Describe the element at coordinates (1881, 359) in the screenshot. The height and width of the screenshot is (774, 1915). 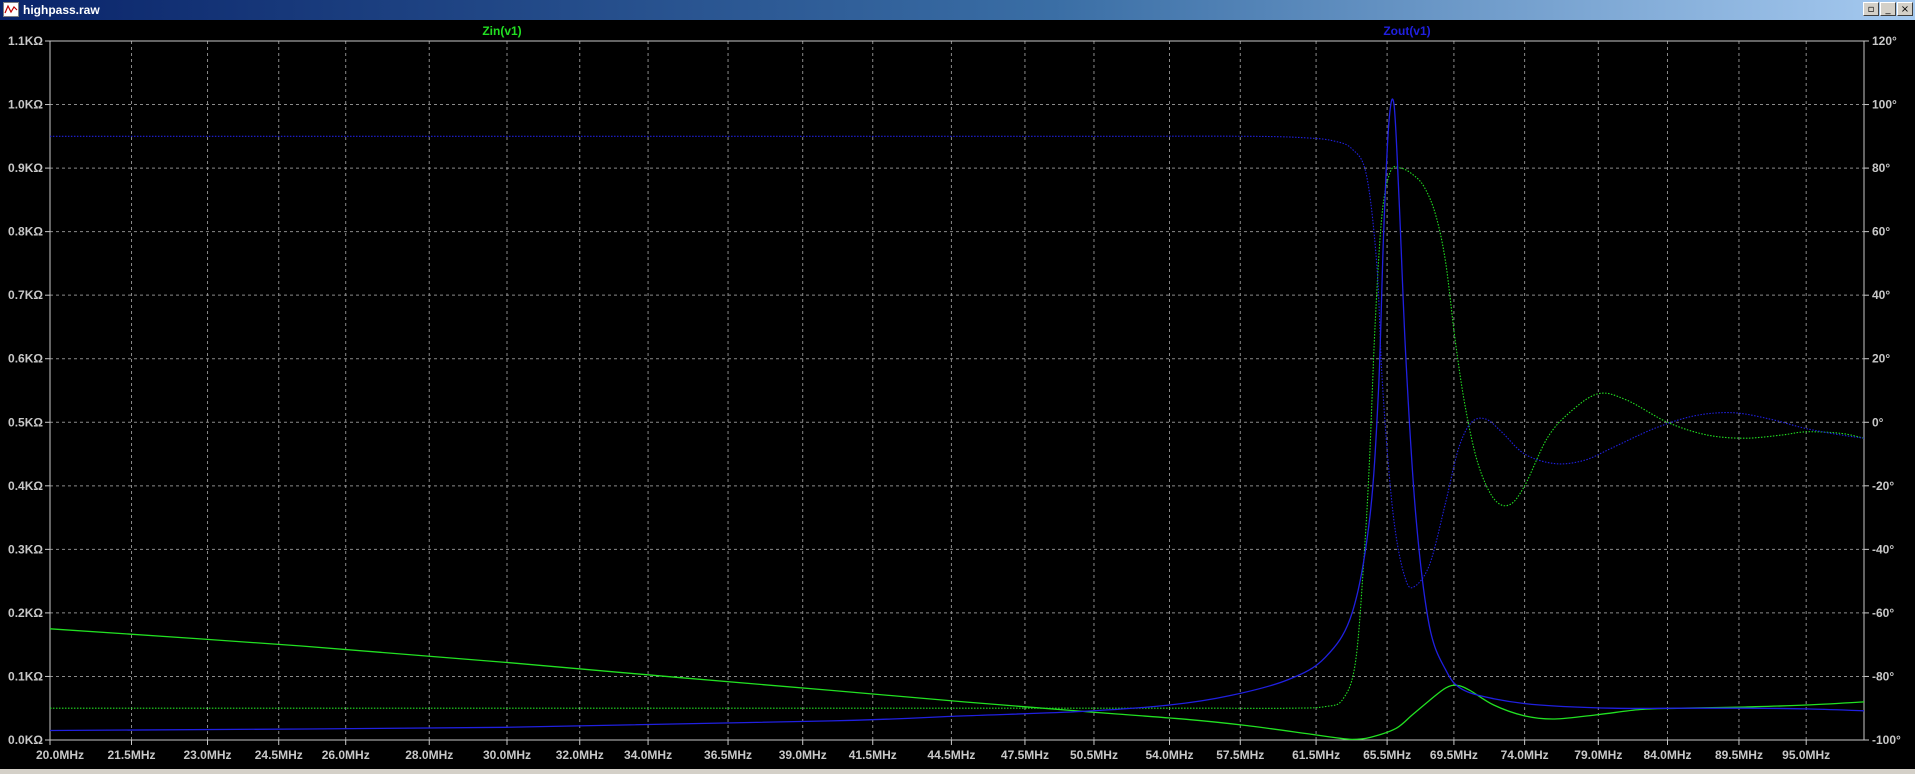
I see `y-right-tick-label: 20°` at that location.